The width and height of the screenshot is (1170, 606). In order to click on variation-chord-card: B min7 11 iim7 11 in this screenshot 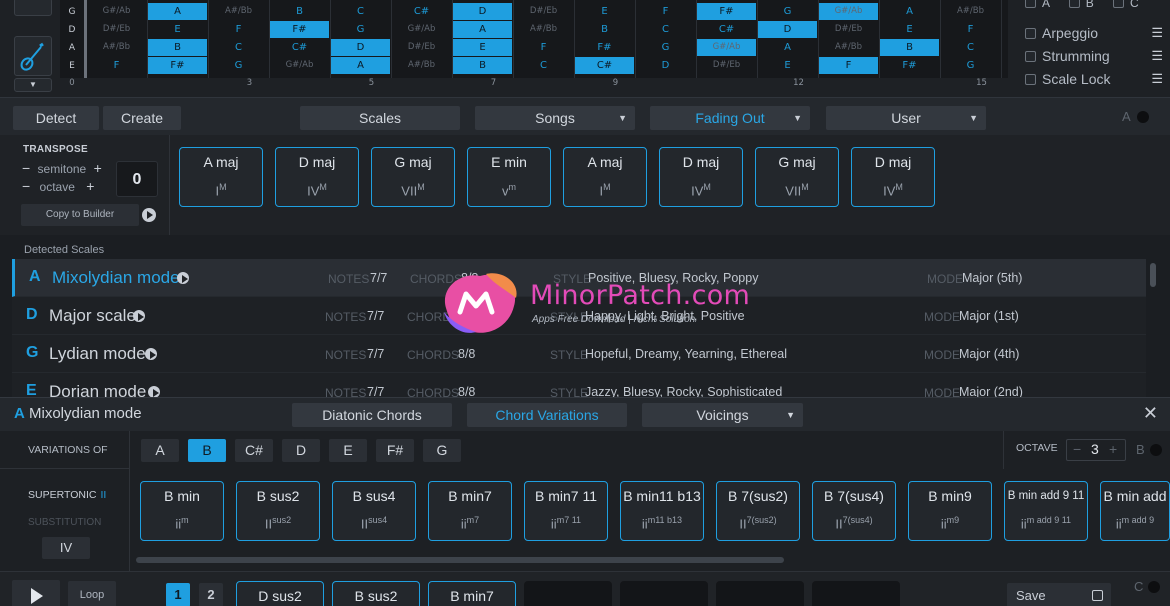, I will do `click(566, 511)`.